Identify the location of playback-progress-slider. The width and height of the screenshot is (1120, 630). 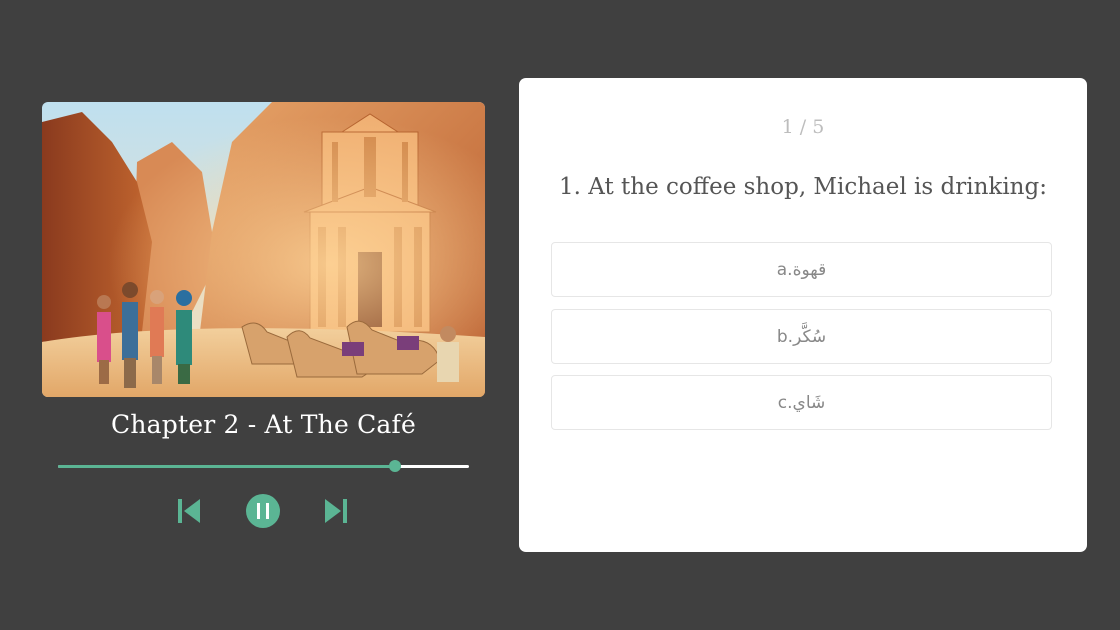
(263, 466).